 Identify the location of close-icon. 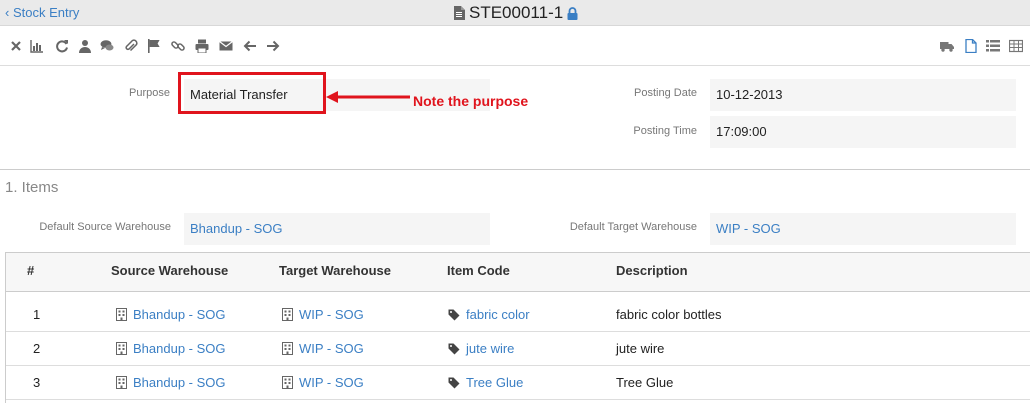
(16, 46).